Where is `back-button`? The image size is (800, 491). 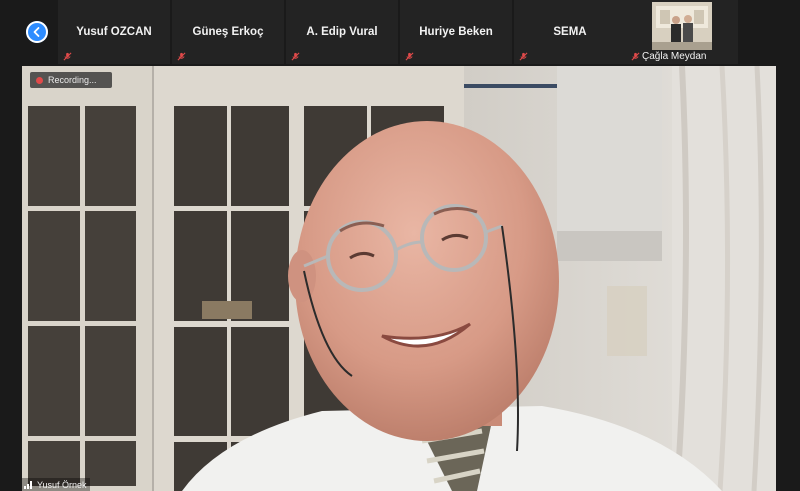 back-button is located at coordinates (37, 32).